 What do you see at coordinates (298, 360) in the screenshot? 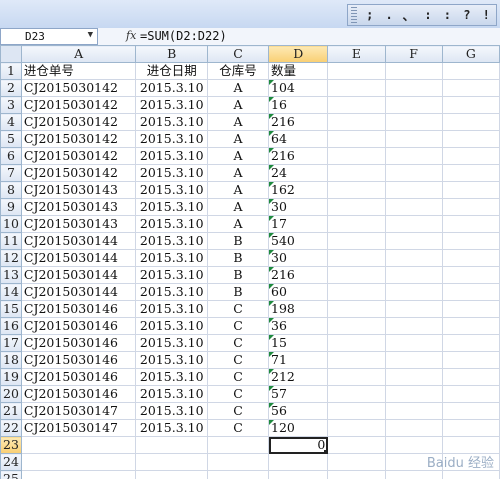
I see `cell-quantity: 71` at bounding box center [298, 360].